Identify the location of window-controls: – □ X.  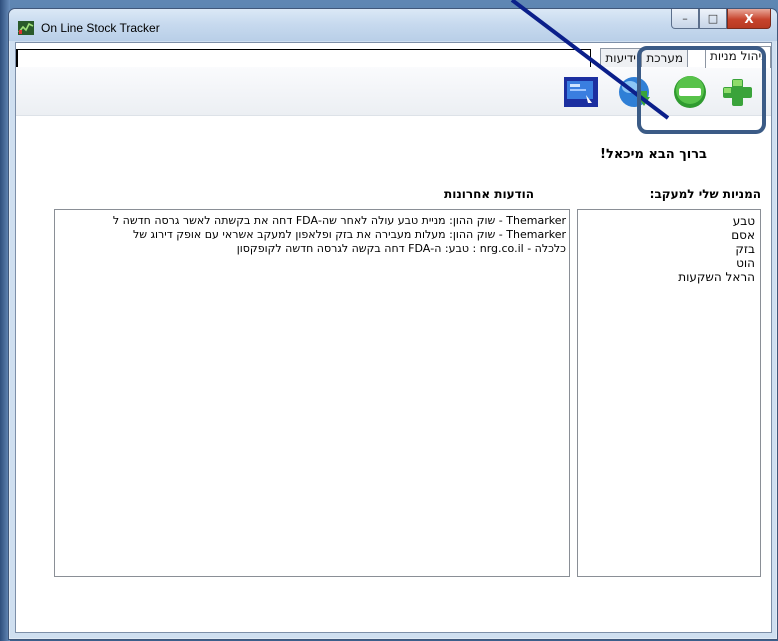
(721, 19).